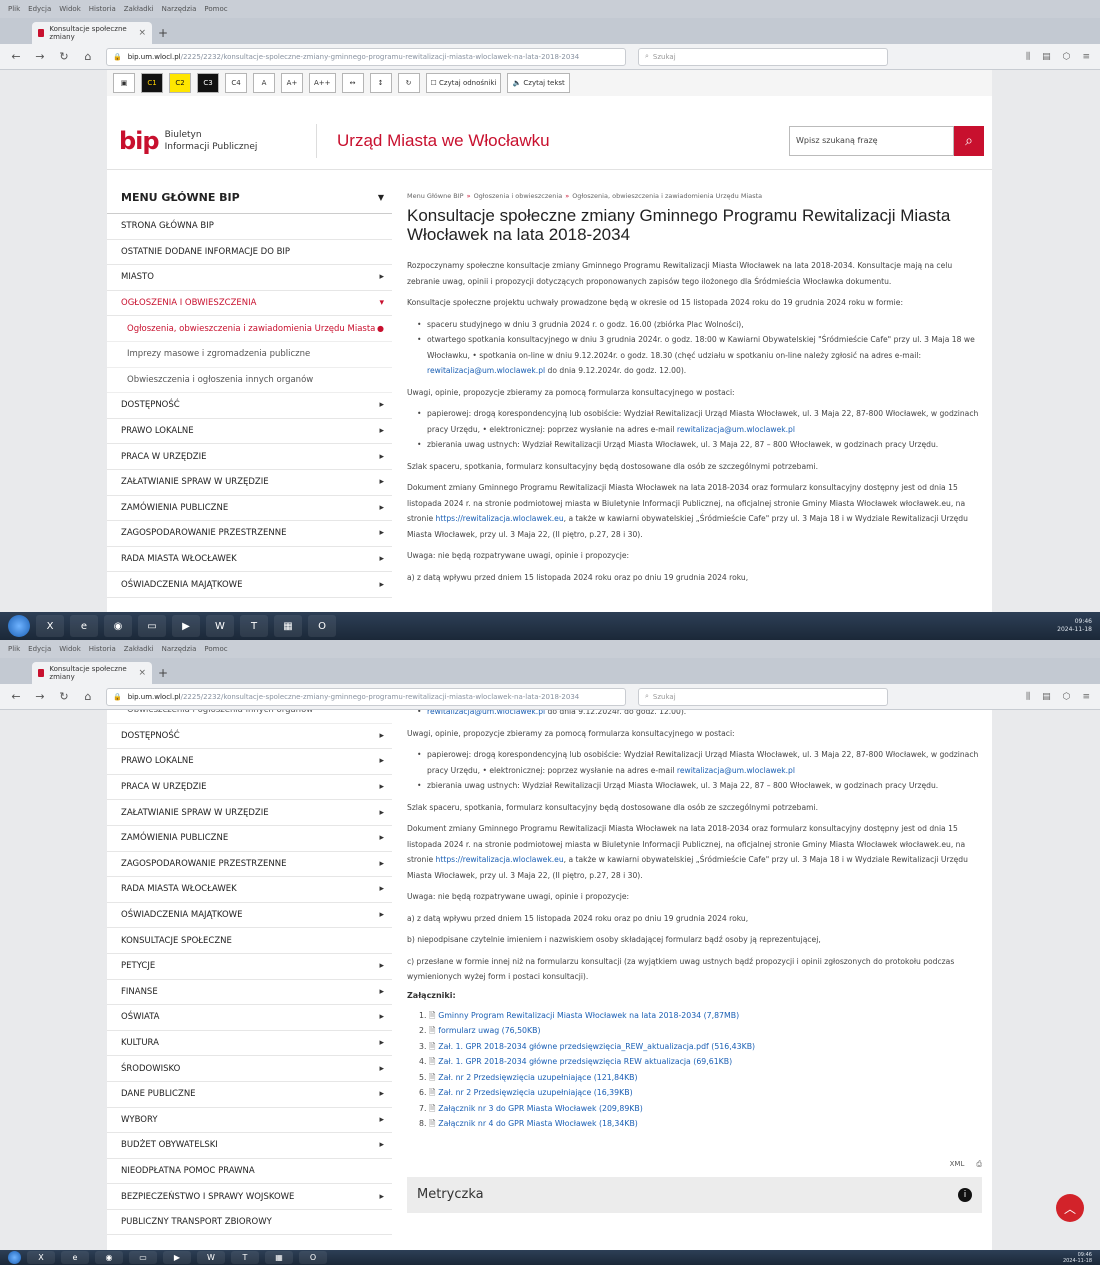 The height and width of the screenshot is (1265, 1100). What do you see at coordinates (249, 1223) in the screenshot?
I see `sidebar-item: PUBLICZNY TRANSPORT ZBIOROWY` at bounding box center [249, 1223].